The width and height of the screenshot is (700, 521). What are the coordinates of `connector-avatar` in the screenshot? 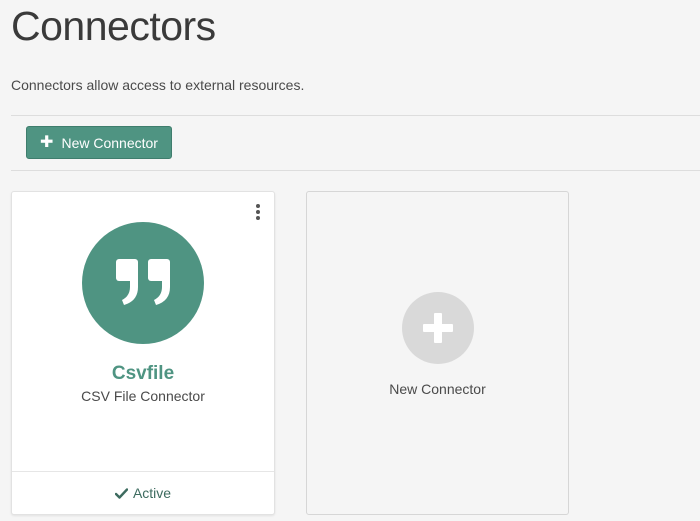 It's located at (143, 283).